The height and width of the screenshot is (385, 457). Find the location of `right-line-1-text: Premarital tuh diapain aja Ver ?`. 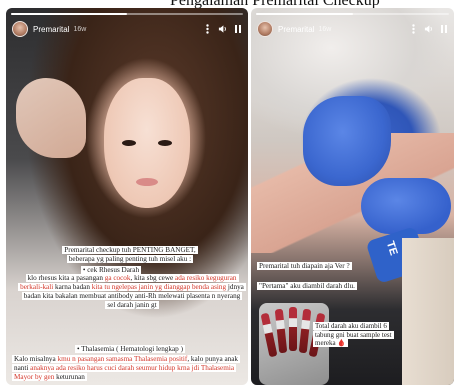

right-line-1-text: Premarital tuh diapain aja Ver ? is located at coordinates (304, 266).